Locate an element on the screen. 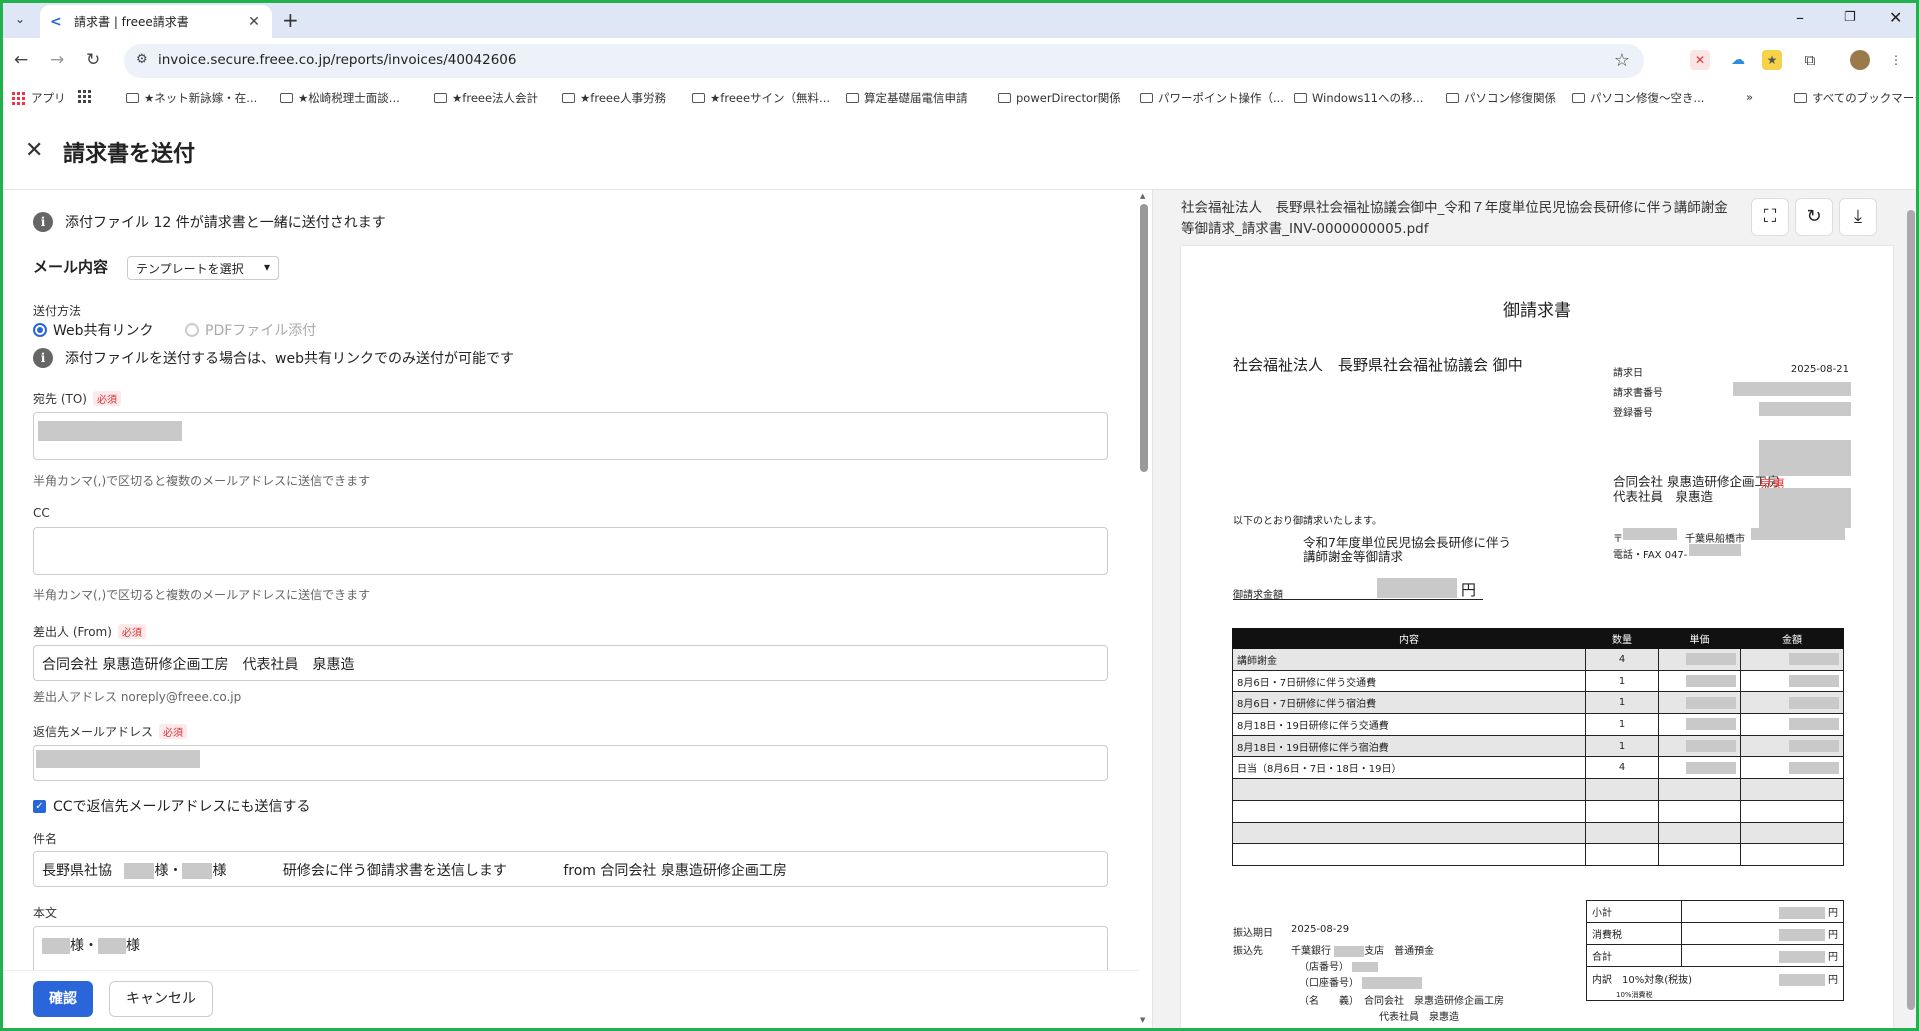  extensions-puzzle-icon: ⧉ is located at coordinates (1810, 60).